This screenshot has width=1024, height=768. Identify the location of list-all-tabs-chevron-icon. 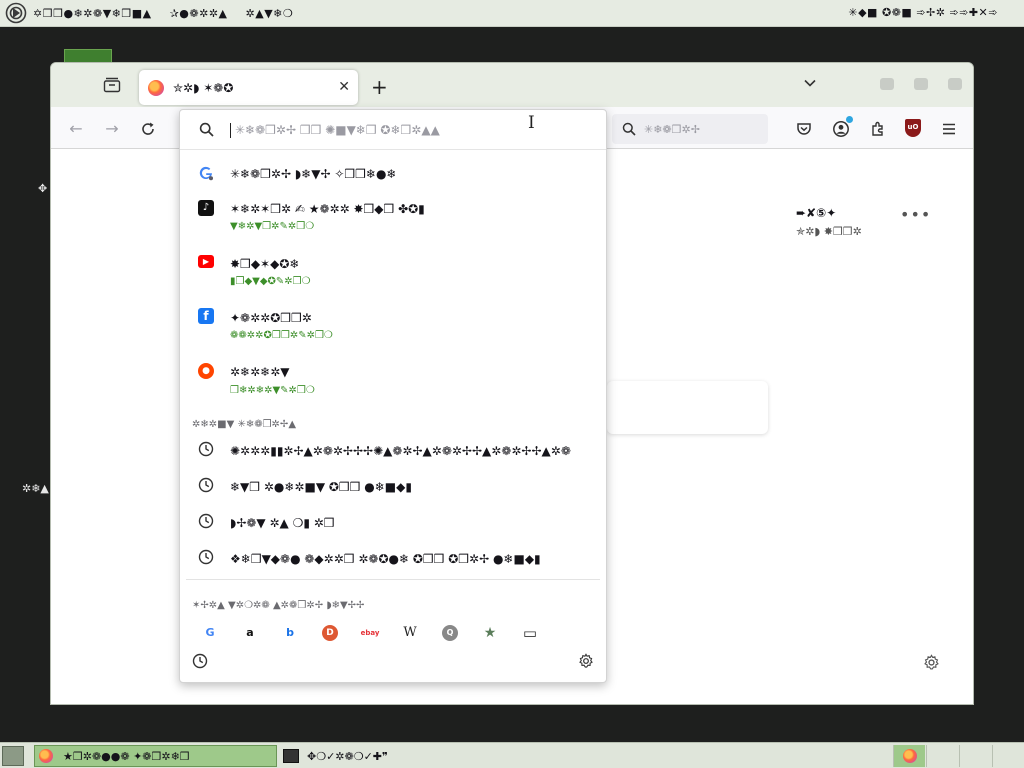
(810, 83).